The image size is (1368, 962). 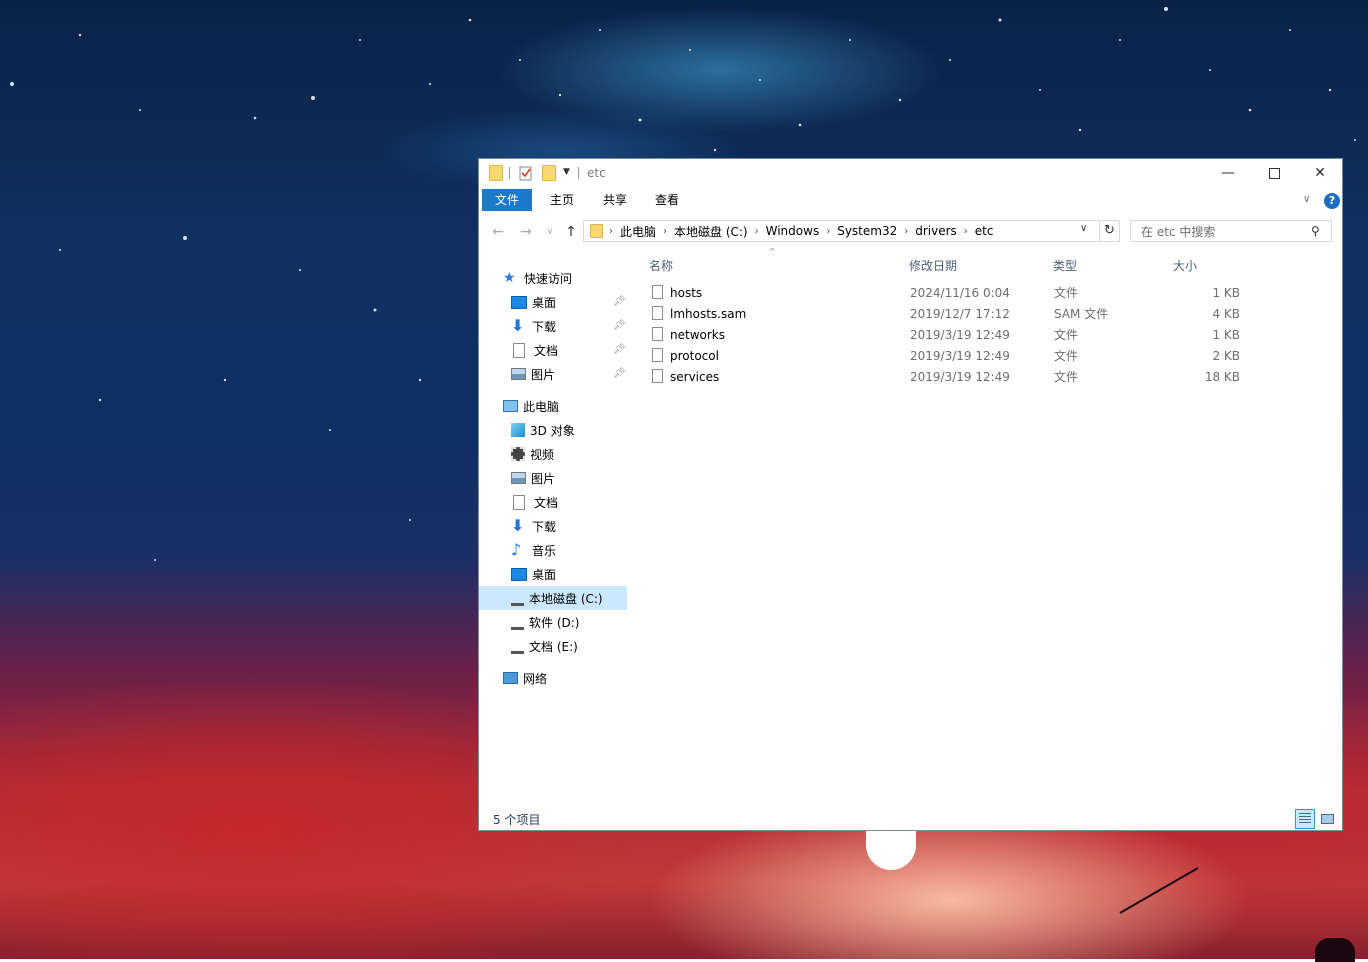 What do you see at coordinates (549, 173) in the screenshot?
I see `new-folder-icon` at bounding box center [549, 173].